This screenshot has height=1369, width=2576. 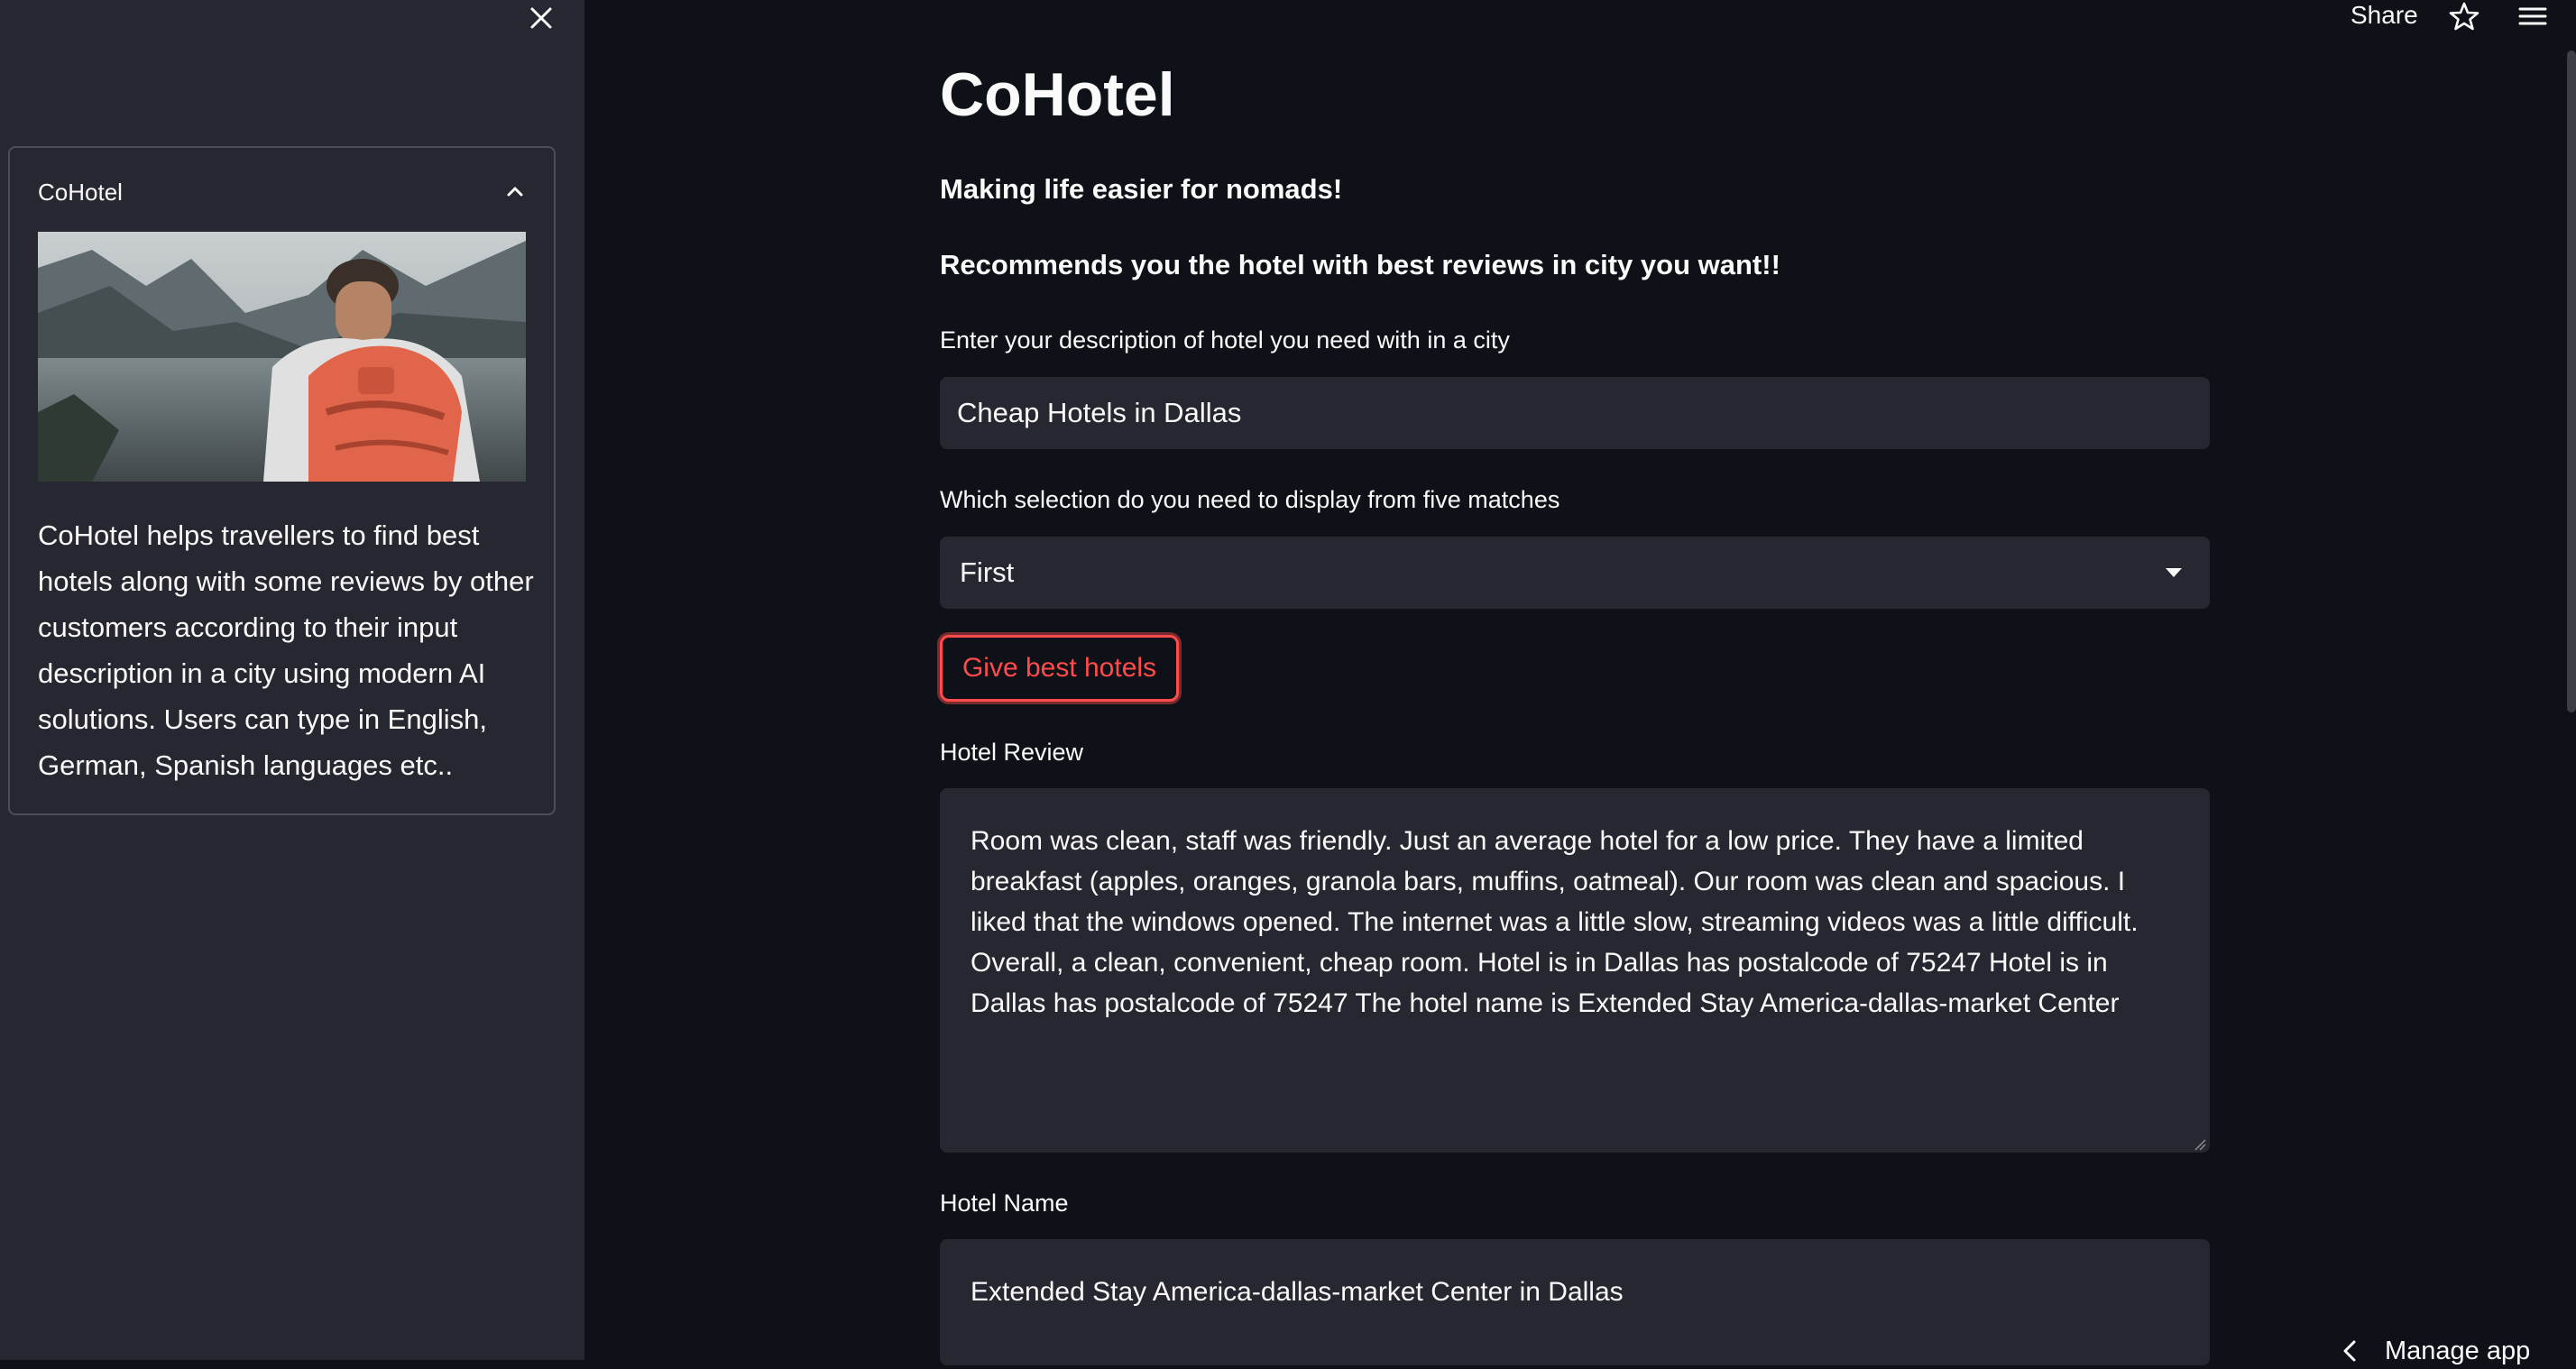 I want to click on chevron-up-icon, so click(x=515, y=191).